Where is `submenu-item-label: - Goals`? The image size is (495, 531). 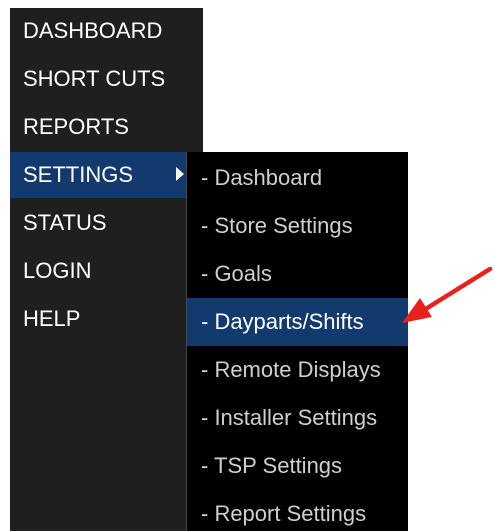
submenu-item-label: - Goals is located at coordinates (236, 273).